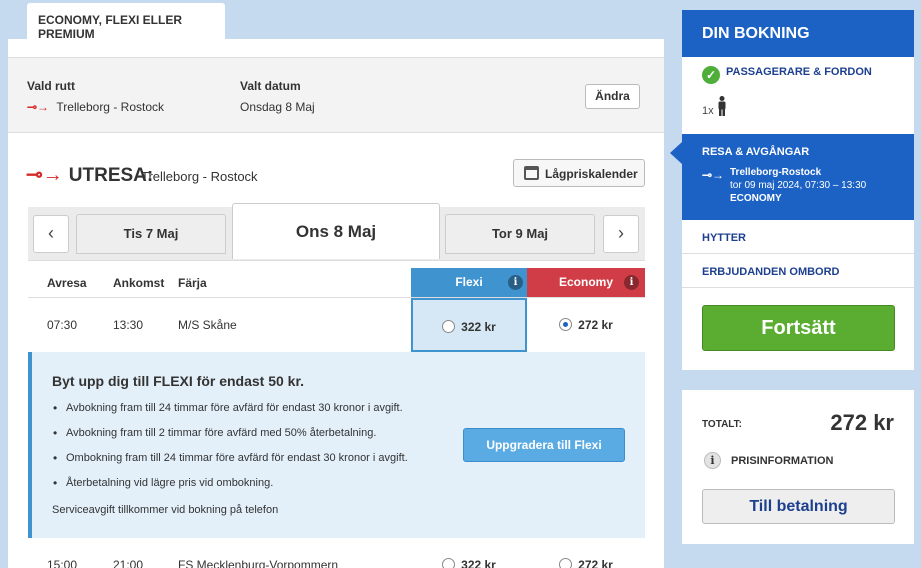  Describe the element at coordinates (277, 107) in the screenshot. I see `date-value: Onsdag 8 Maj` at that location.